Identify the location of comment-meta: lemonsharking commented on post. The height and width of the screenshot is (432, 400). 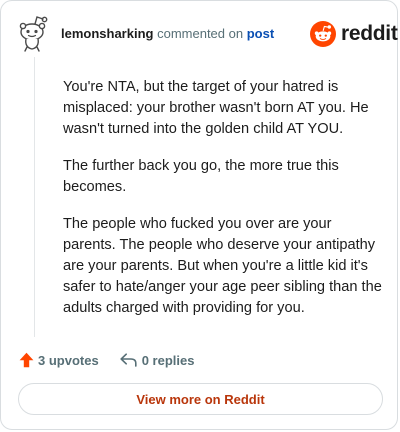
(167, 34).